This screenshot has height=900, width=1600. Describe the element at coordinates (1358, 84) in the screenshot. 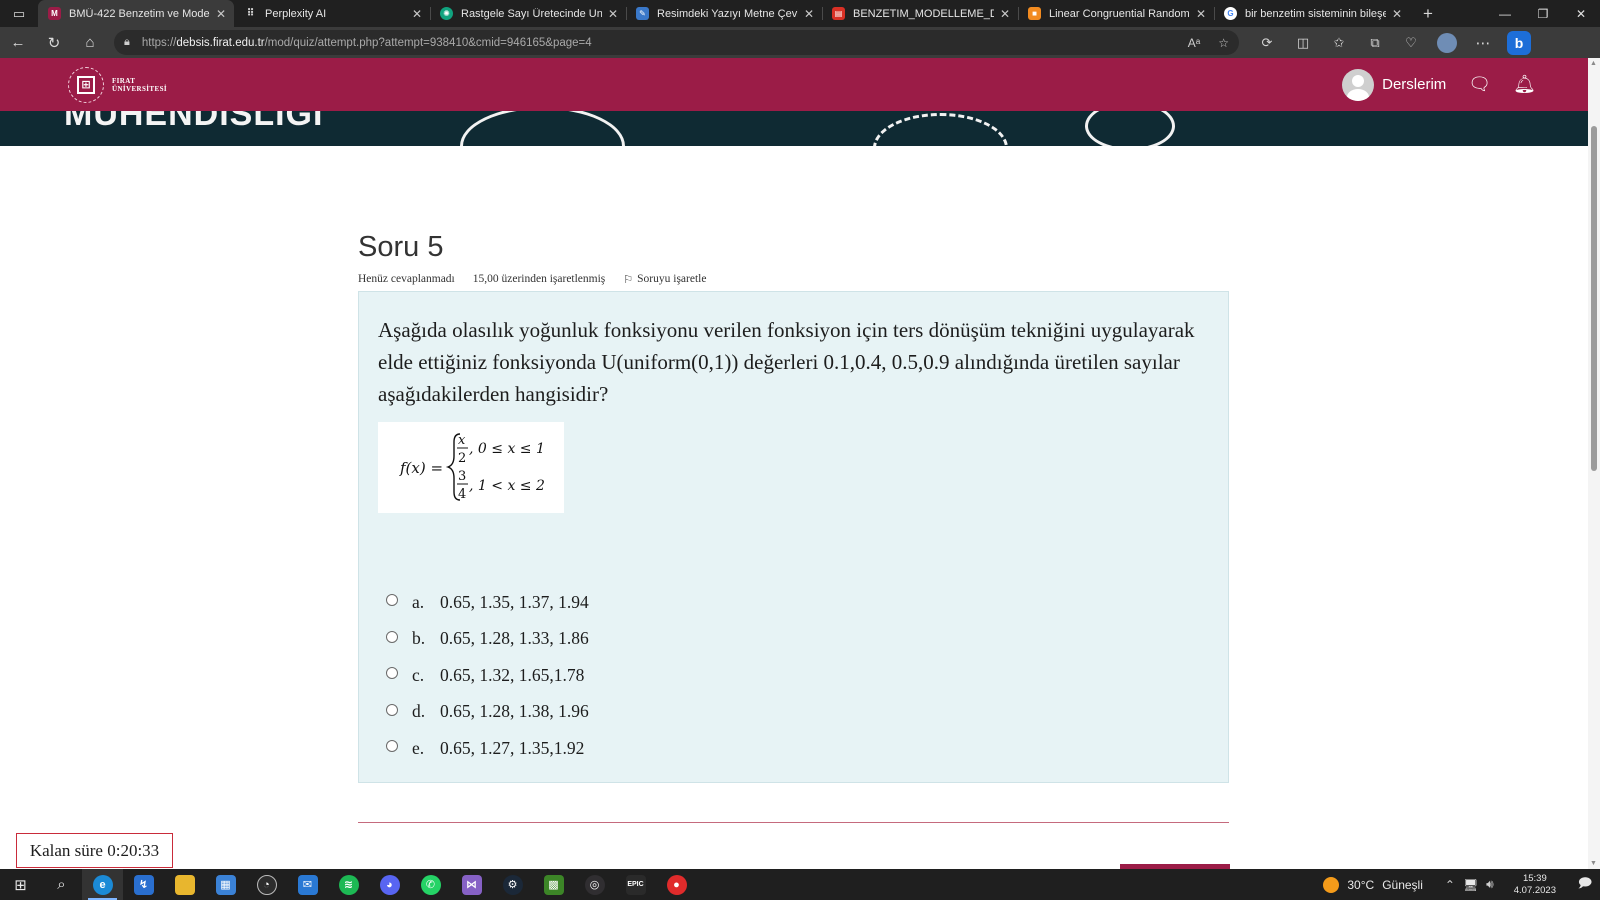

I see `user-avatar` at that location.